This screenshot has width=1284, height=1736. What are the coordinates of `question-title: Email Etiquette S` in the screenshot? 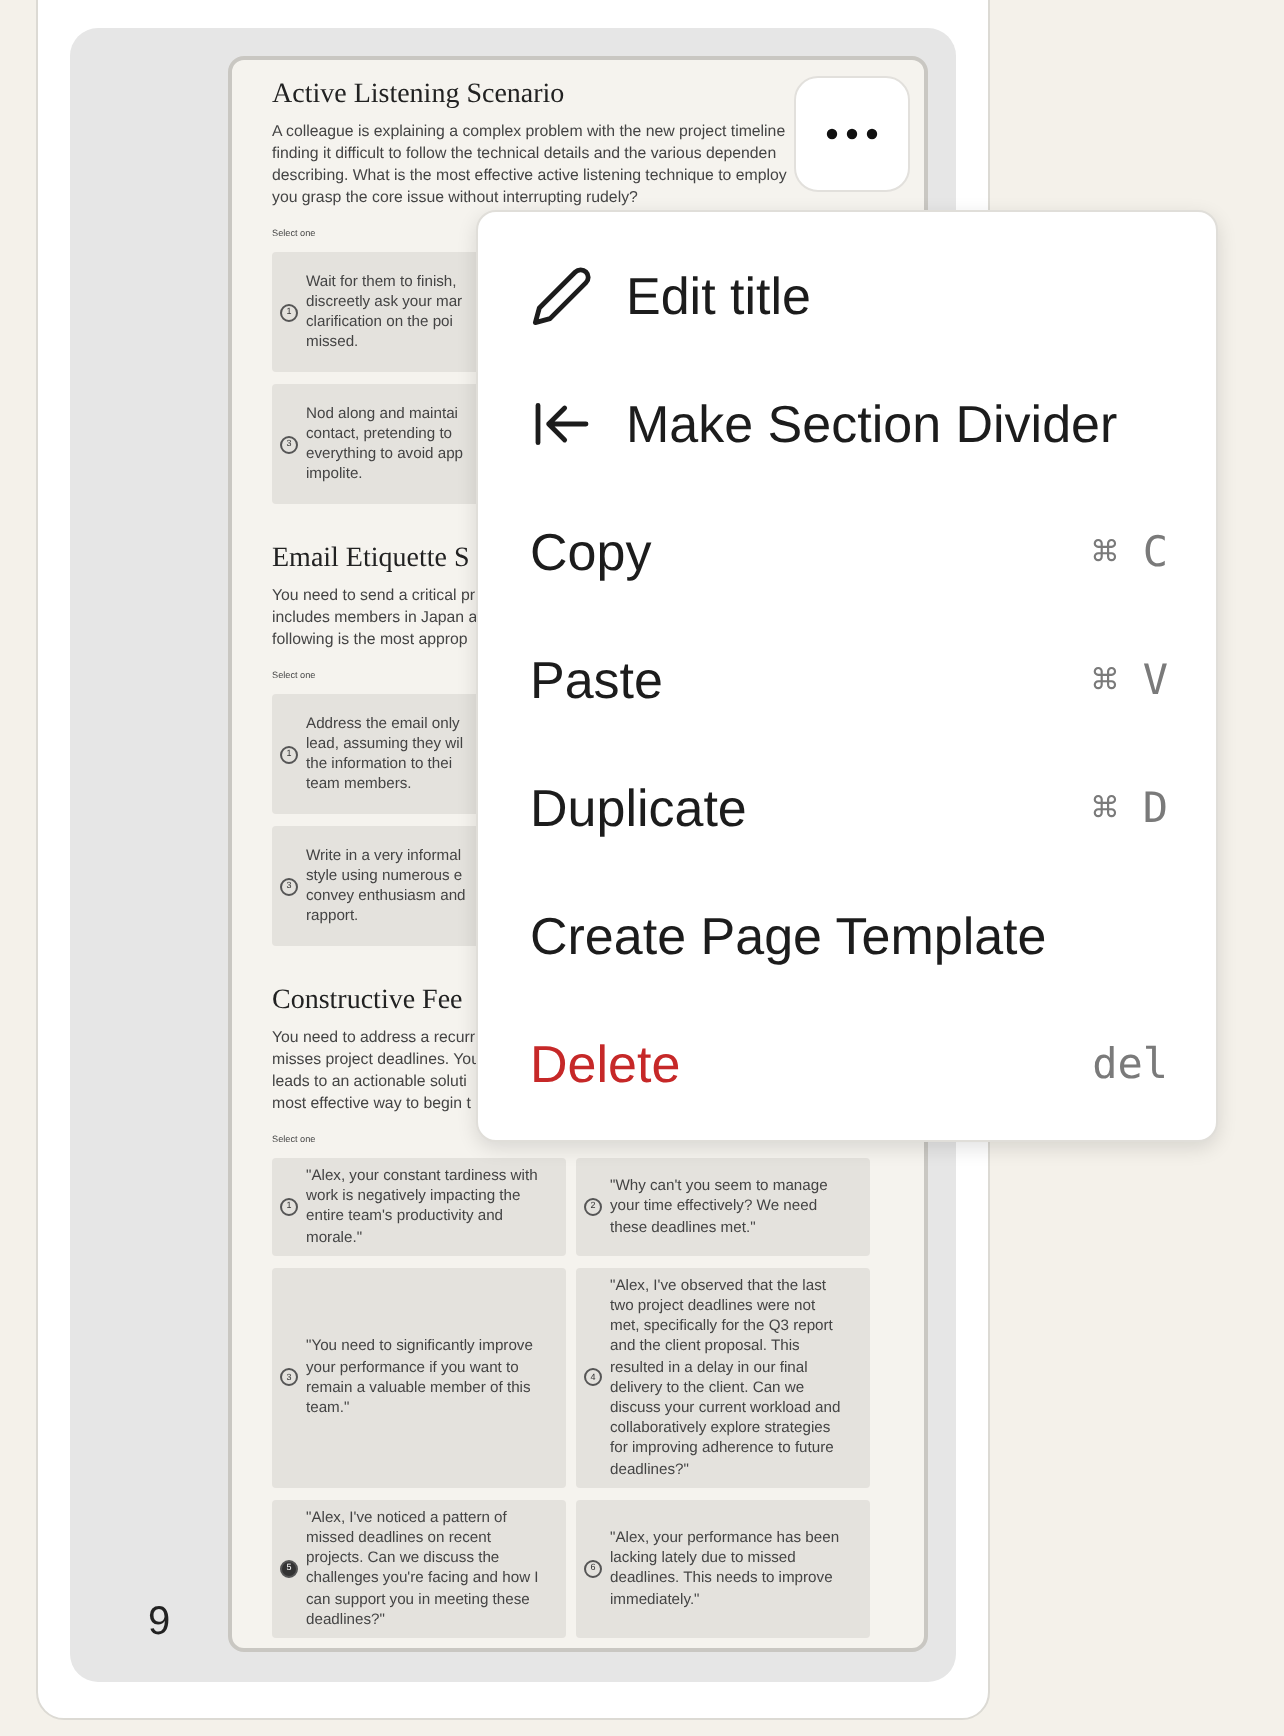 It's located at (371, 560).